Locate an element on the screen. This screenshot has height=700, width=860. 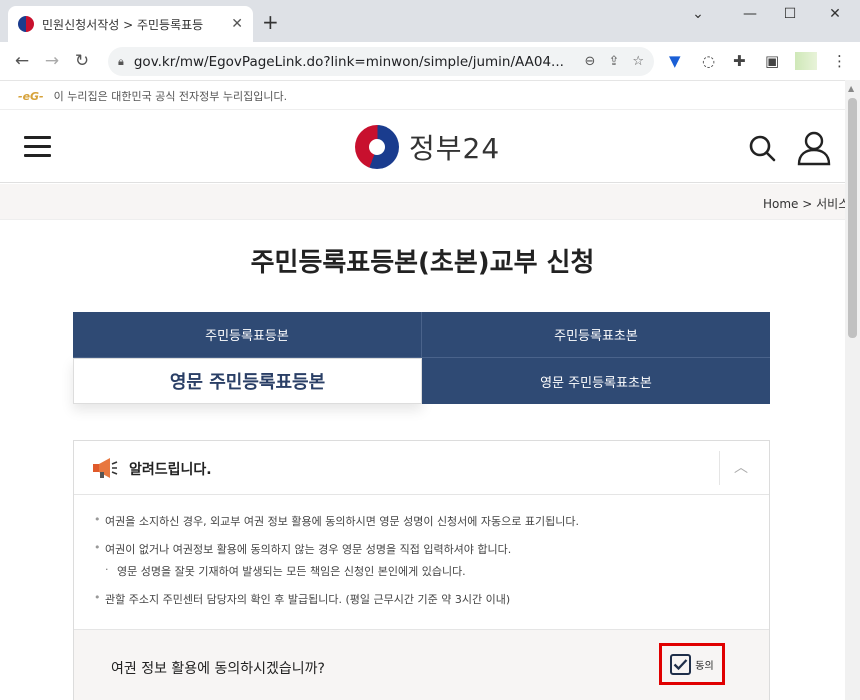
lock-icon: 🔒︎ is located at coordinates (121, 62).